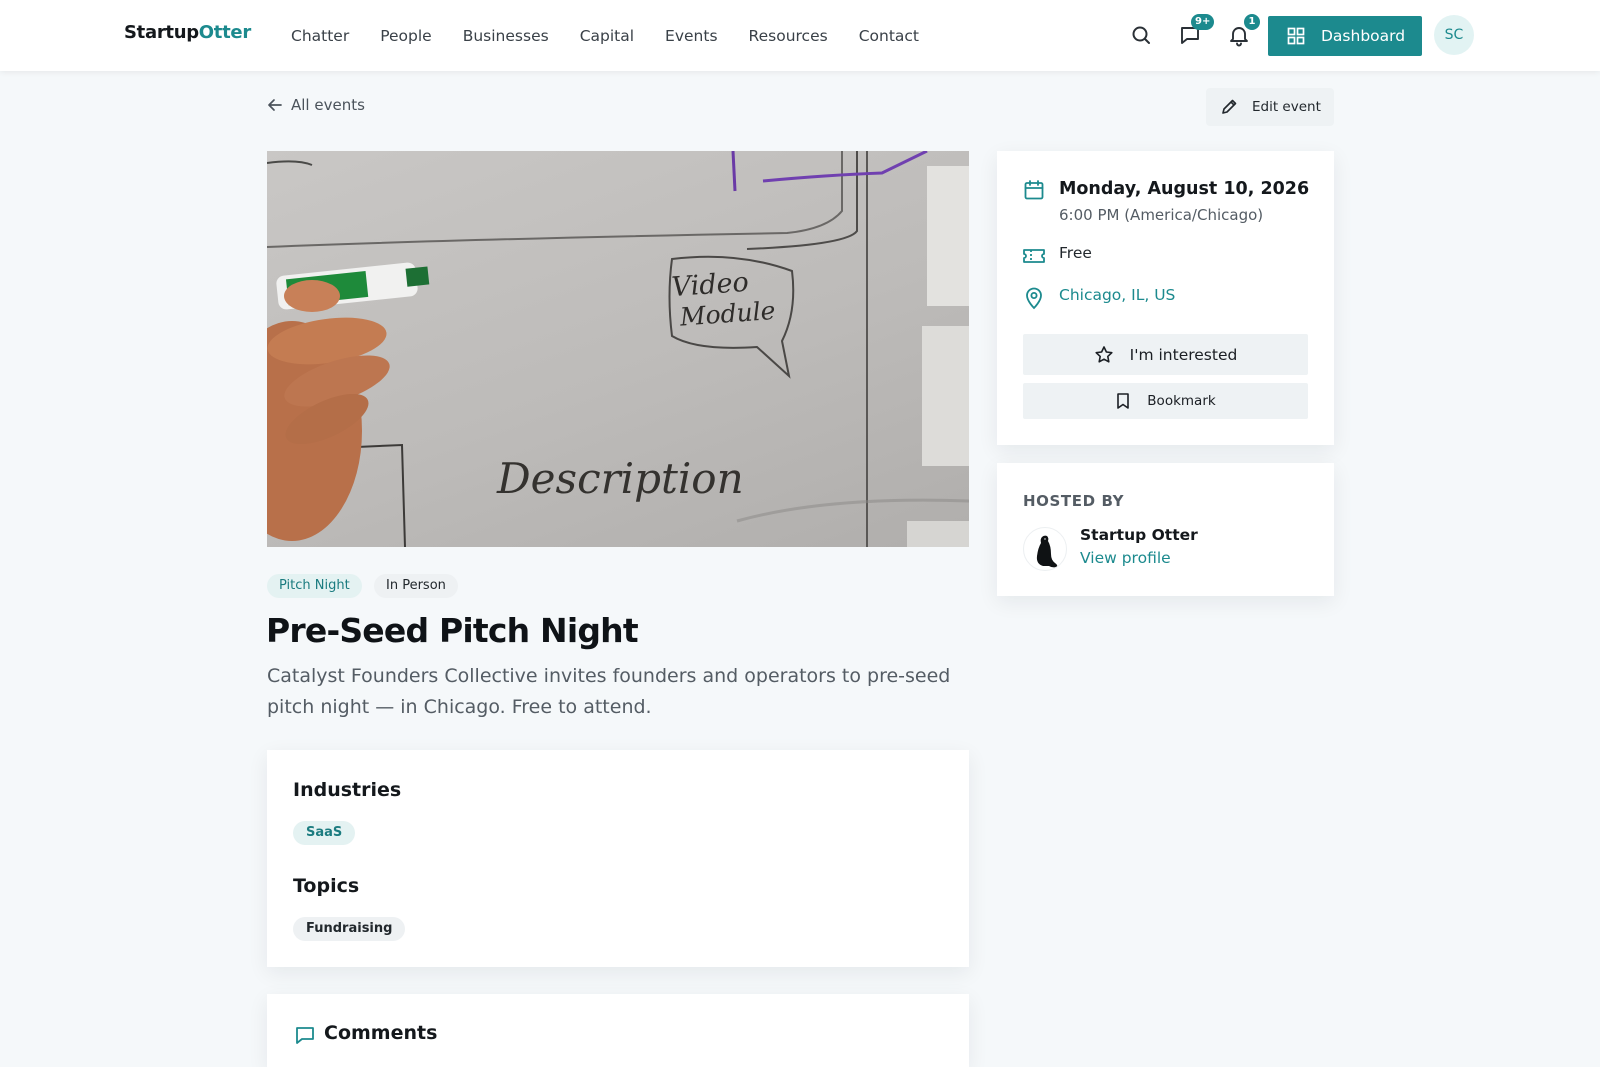  I want to click on star-icon, so click(1104, 355).